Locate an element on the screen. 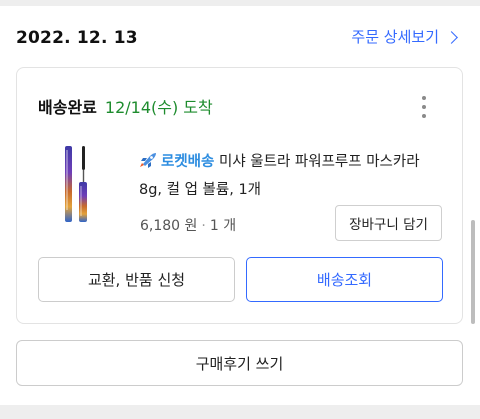 The image size is (480, 419). delivery-status: 배송완료 is located at coordinates (67, 107).